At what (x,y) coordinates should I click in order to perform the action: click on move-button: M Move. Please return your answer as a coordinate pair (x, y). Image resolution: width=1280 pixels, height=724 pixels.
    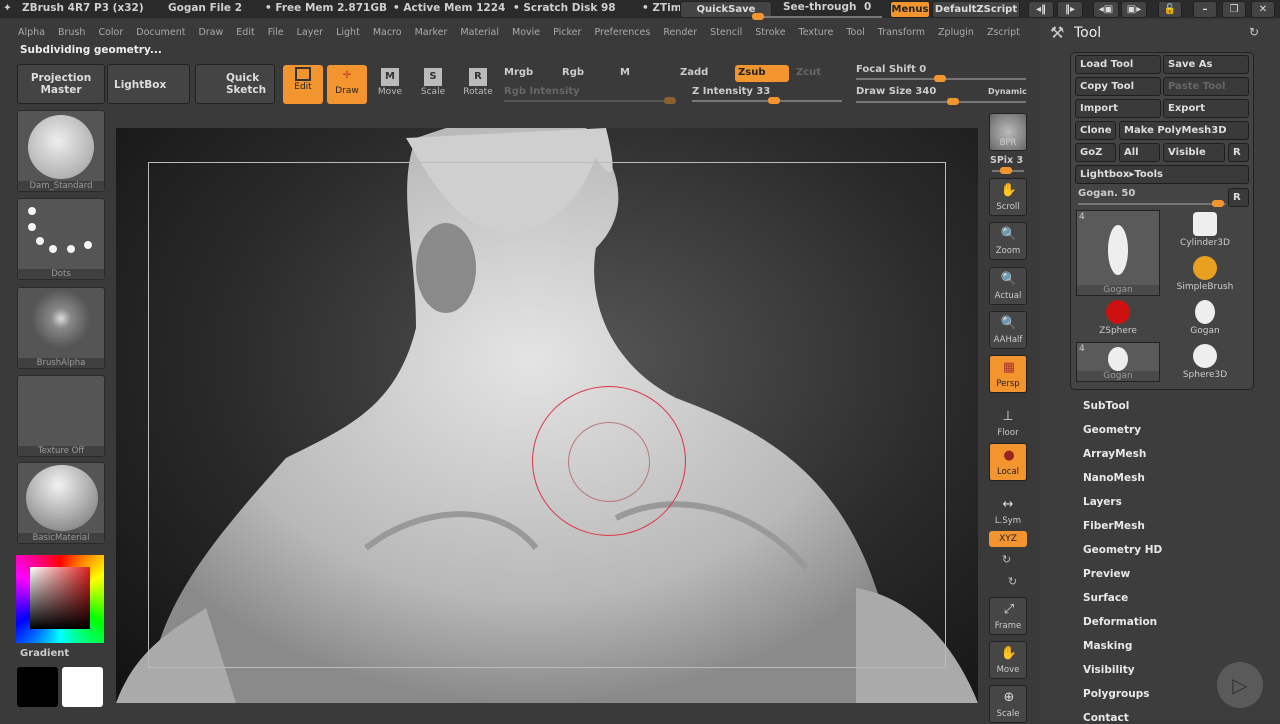
    Looking at the image, I should click on (390, 85).